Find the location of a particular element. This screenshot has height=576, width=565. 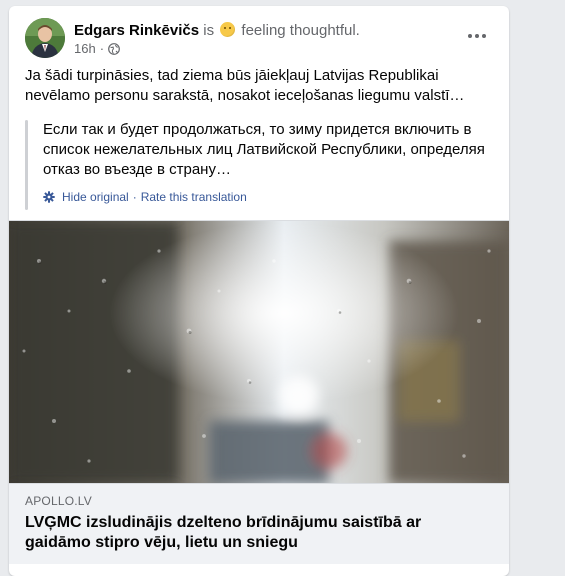

author-avatar is located at coordinates (45, 38).